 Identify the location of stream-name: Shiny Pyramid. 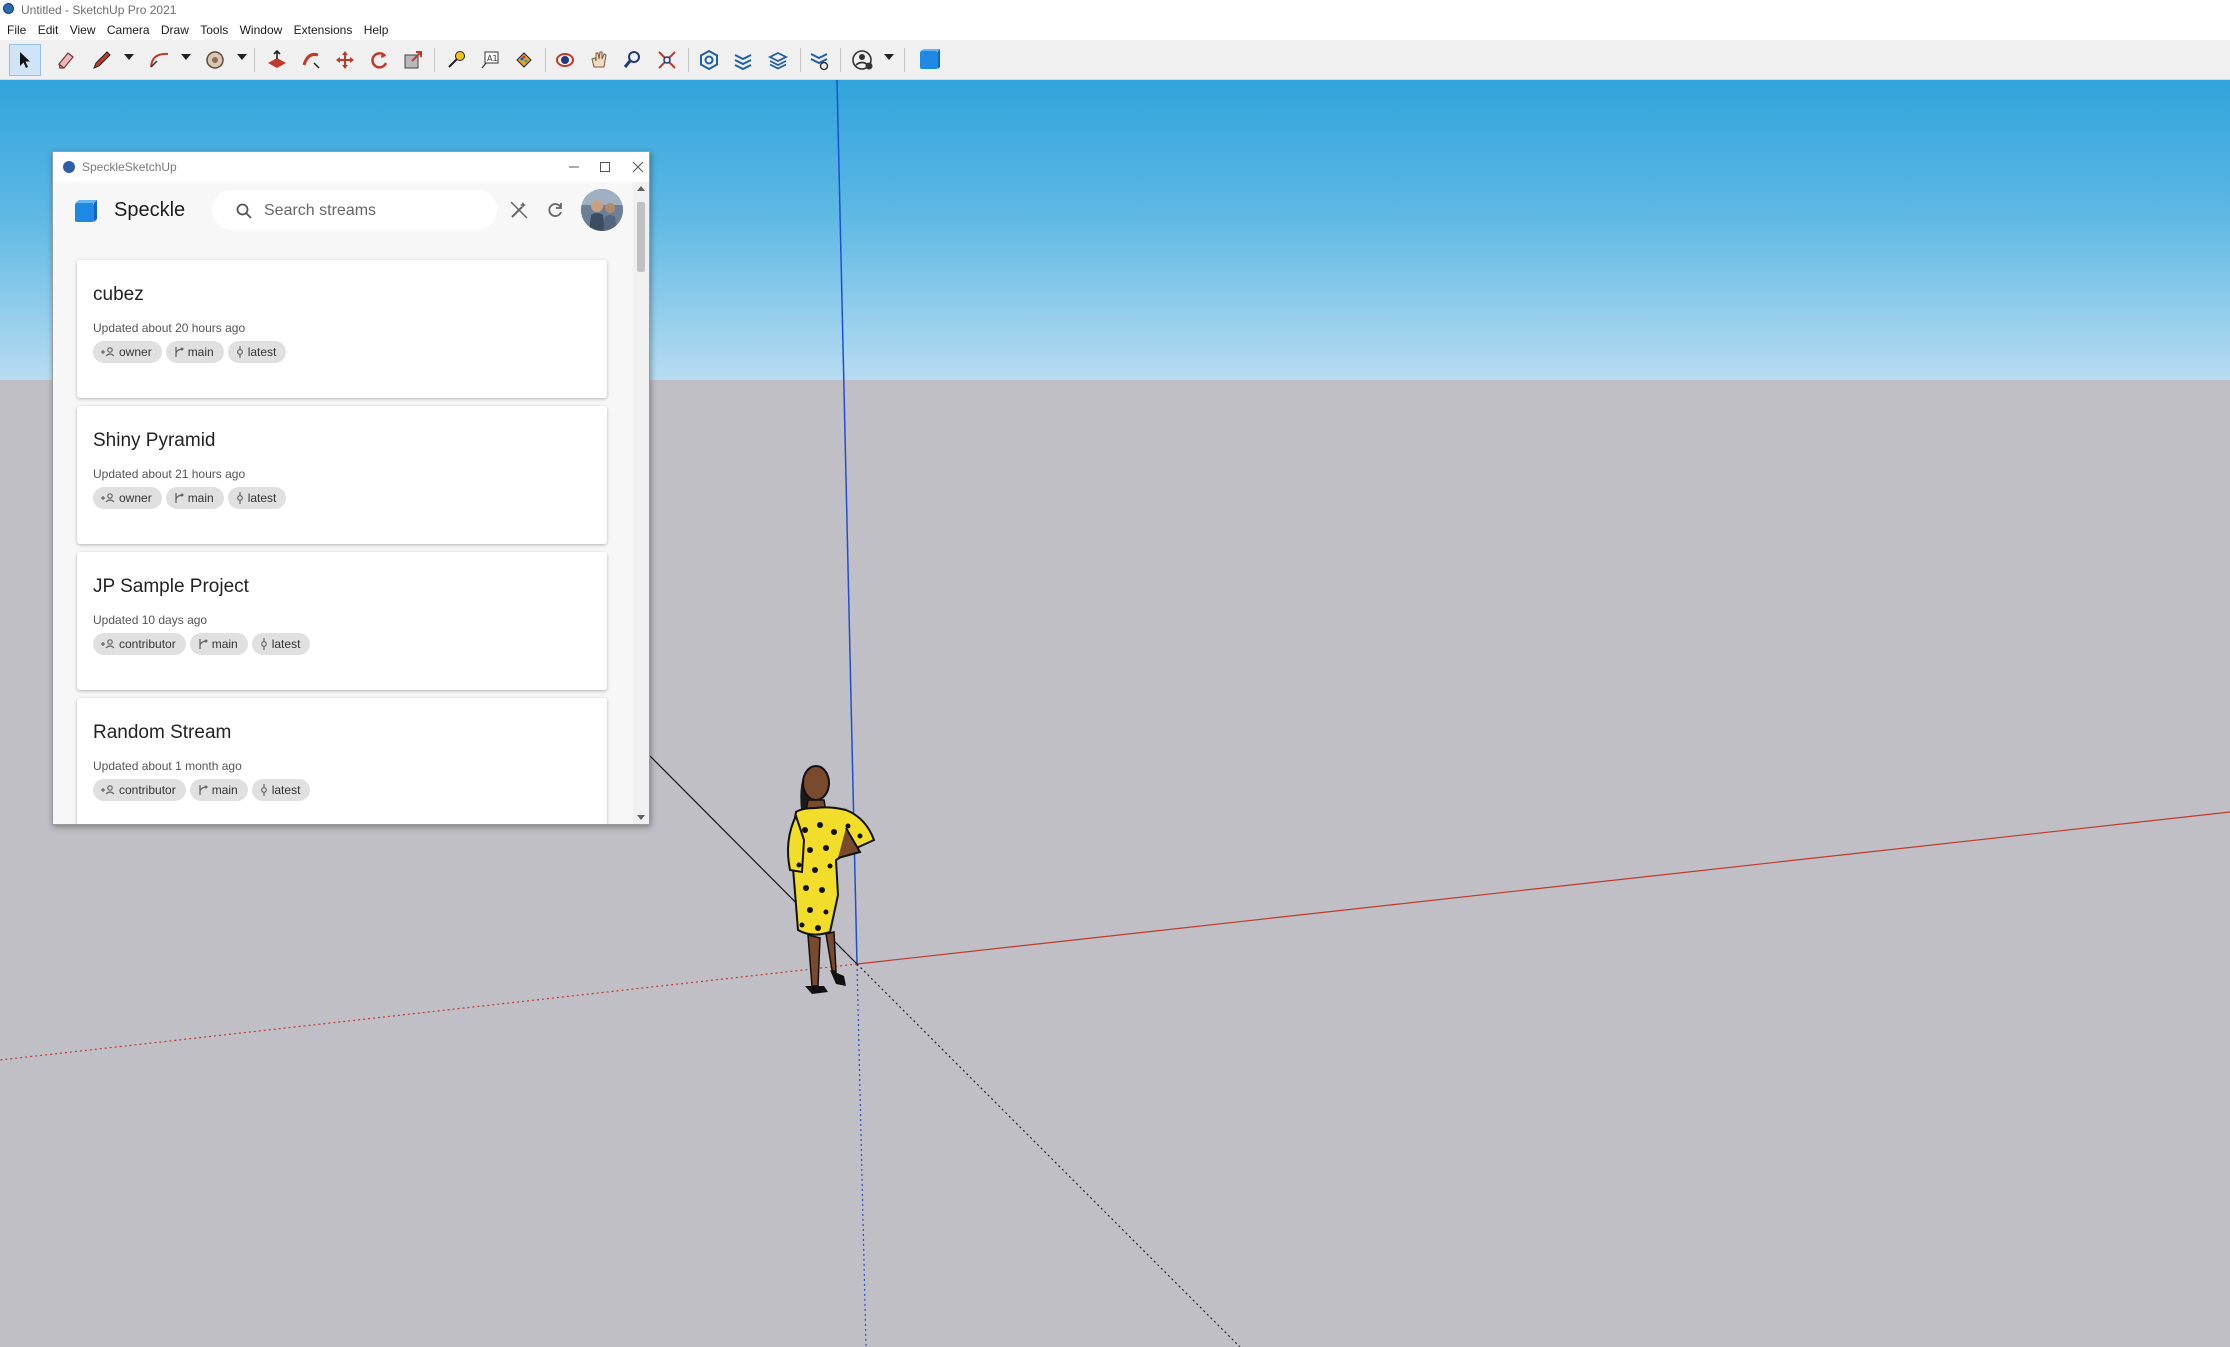
(154, 440).